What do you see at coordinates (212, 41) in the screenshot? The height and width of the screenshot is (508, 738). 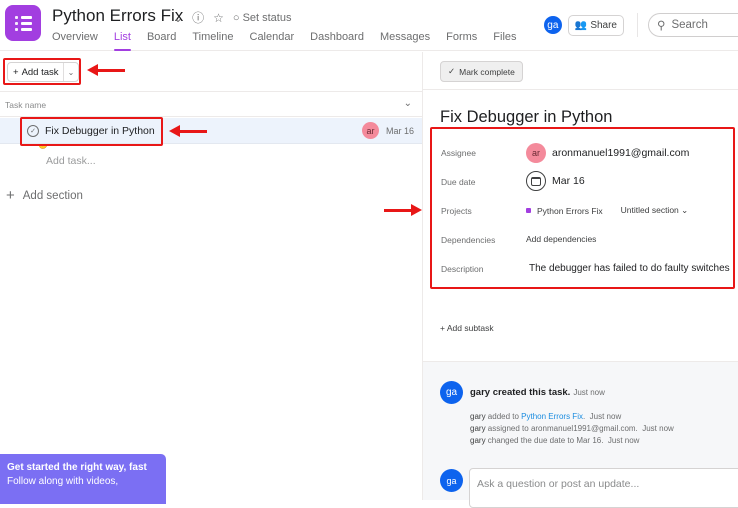 I see `tab-timeline: Timeline` at bounding box center [212, 41].